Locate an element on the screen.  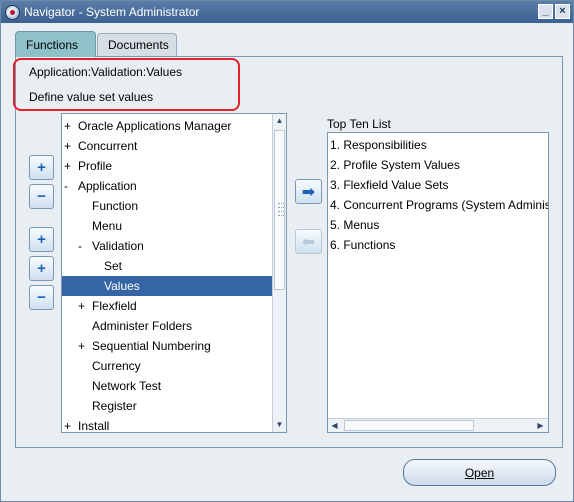
window-title: Navigator - System Administrator is located at coordinates (112, 12).